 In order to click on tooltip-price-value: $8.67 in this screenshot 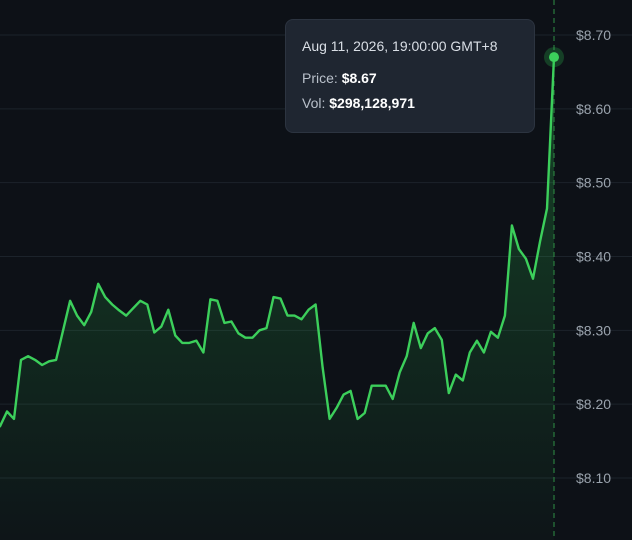, I will do `click(359, 78)`.